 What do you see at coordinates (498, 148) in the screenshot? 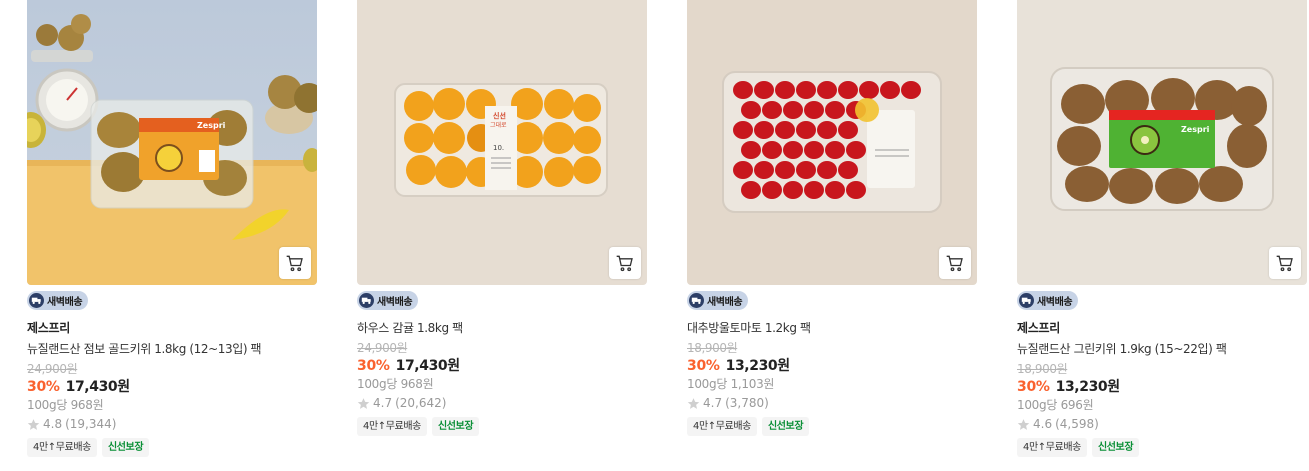
I see `label-text-num: 10.` at bounding box center [498, 148].